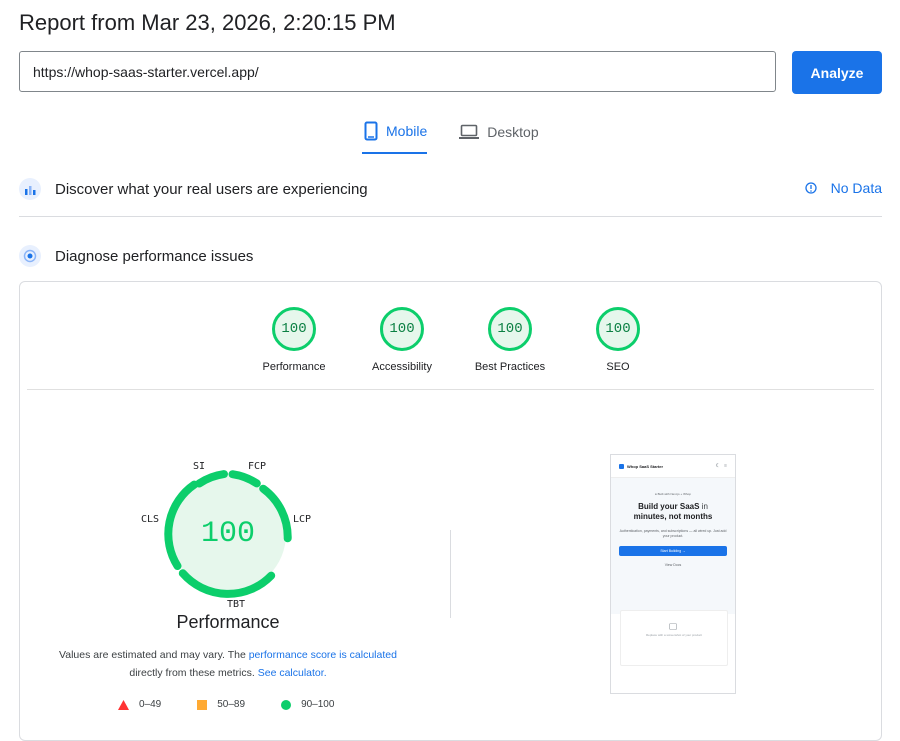  I want to click on diagnose-section: Diagnose performance issues, so click(136, 256).